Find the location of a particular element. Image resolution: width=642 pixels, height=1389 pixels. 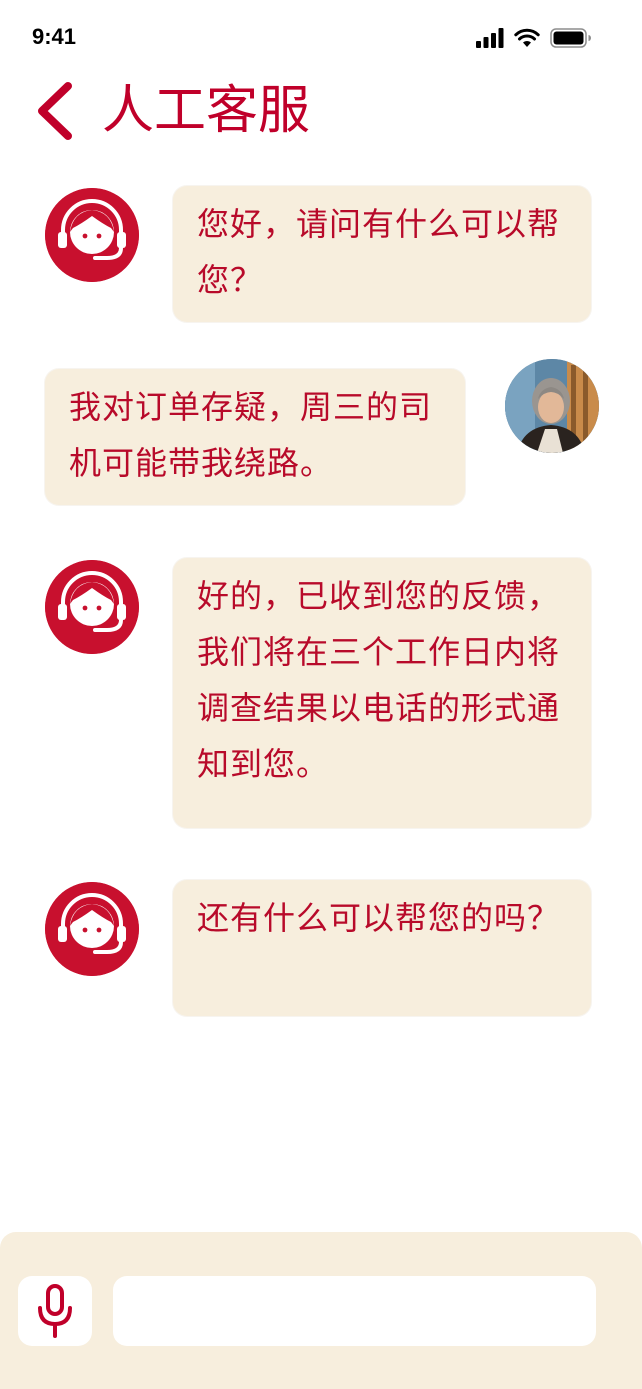

user-avatar is located at coordinates (552, 406).